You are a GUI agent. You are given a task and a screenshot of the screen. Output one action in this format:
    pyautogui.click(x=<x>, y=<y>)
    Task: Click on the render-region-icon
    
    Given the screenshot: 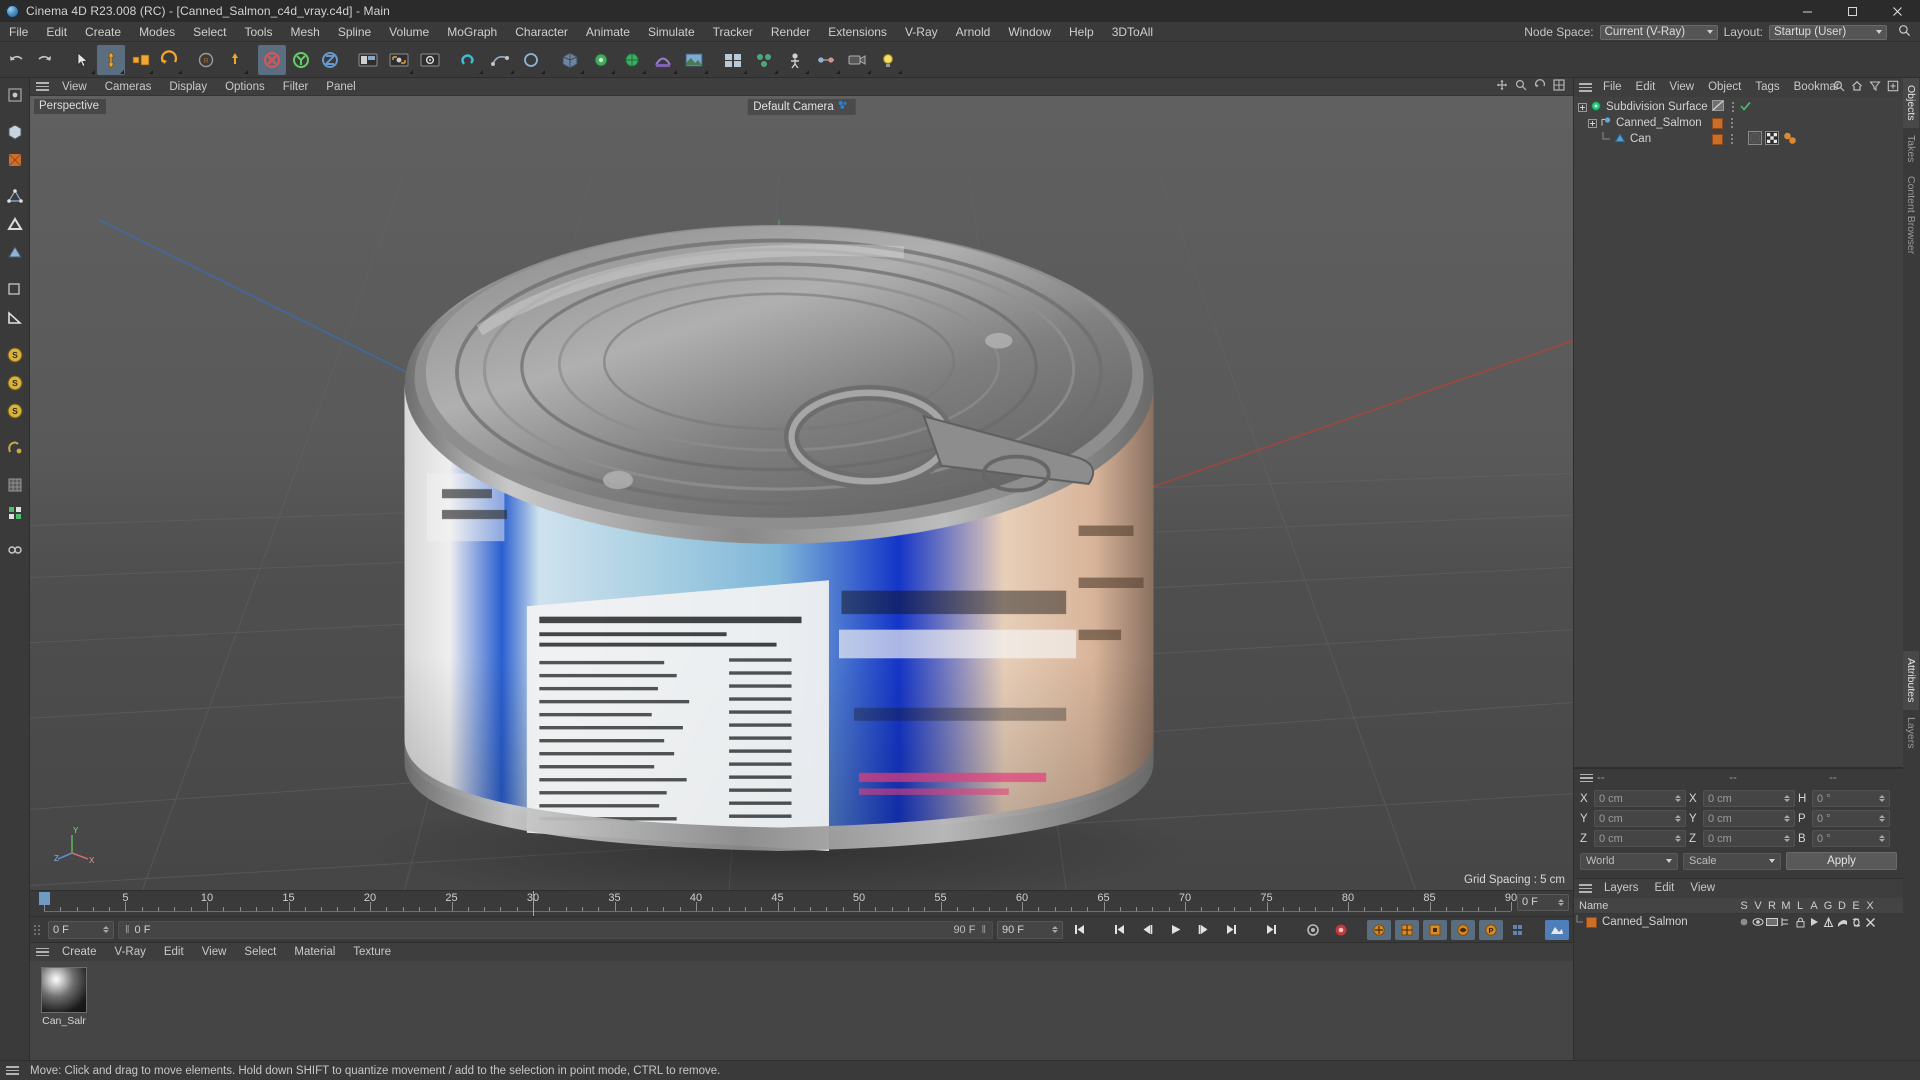 What is the action you would take?
    pyautogui.click(x=399, y=60)
    